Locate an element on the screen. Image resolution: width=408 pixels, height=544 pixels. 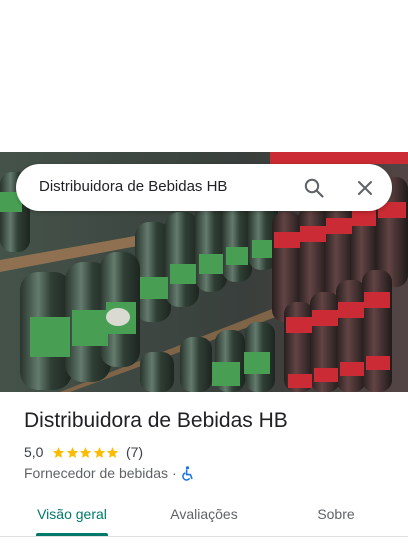
search-query: Distribuidora de Bebidas HB is located at coordinates (133, 186).